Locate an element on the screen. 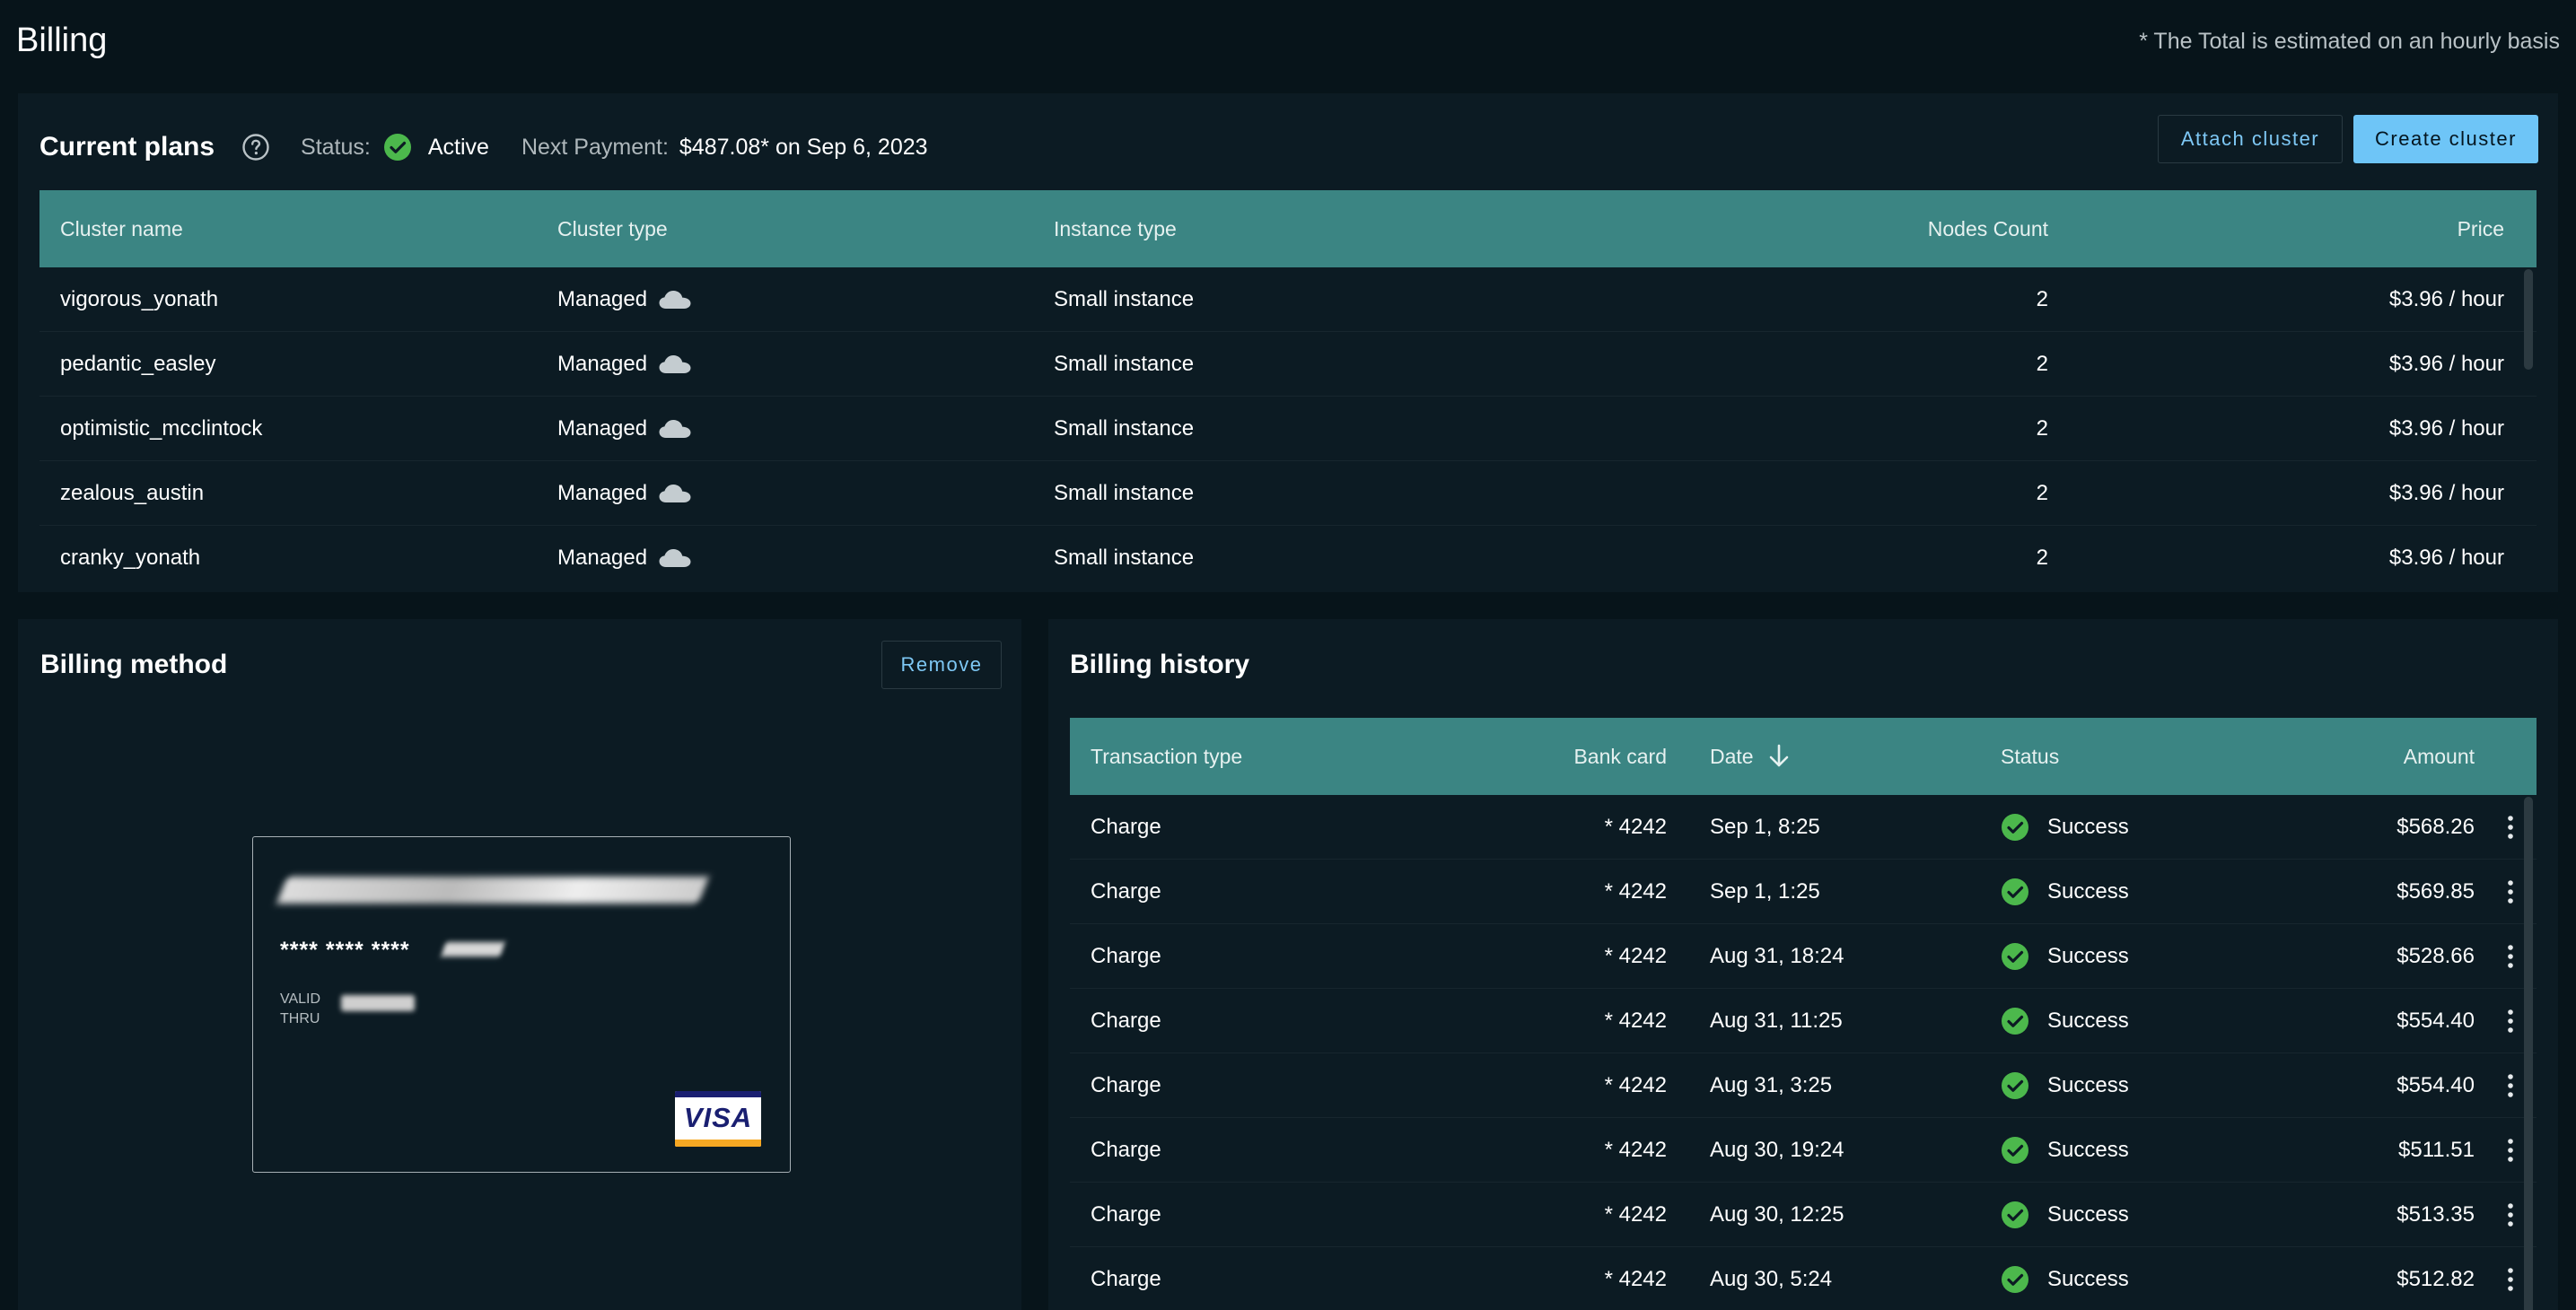 This screenshot has height=1310, width=2576. amount: $512.82 is located at coordinates (2435, 1279).